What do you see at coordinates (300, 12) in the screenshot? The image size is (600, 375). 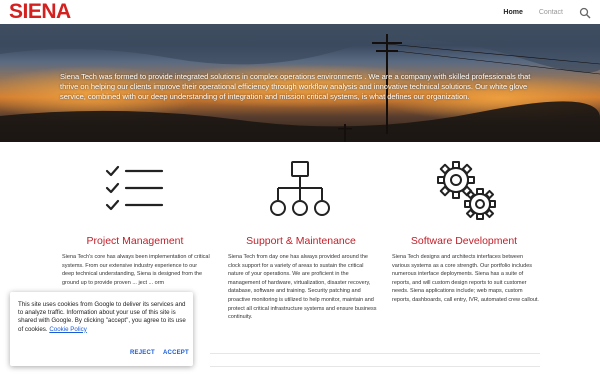 I see `site-header: SIENA Home Contact` at bounding box center [300, 12].